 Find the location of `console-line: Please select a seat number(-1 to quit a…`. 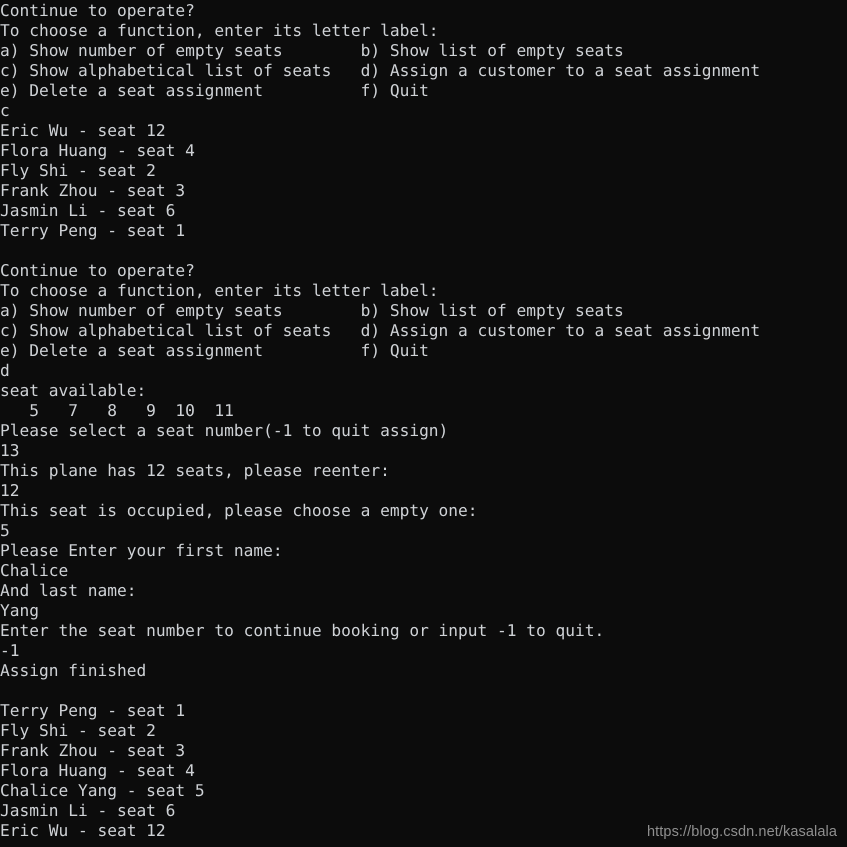

console-line: Please select a seat number(-1 to quit a… is located at coordinates (224, 430).